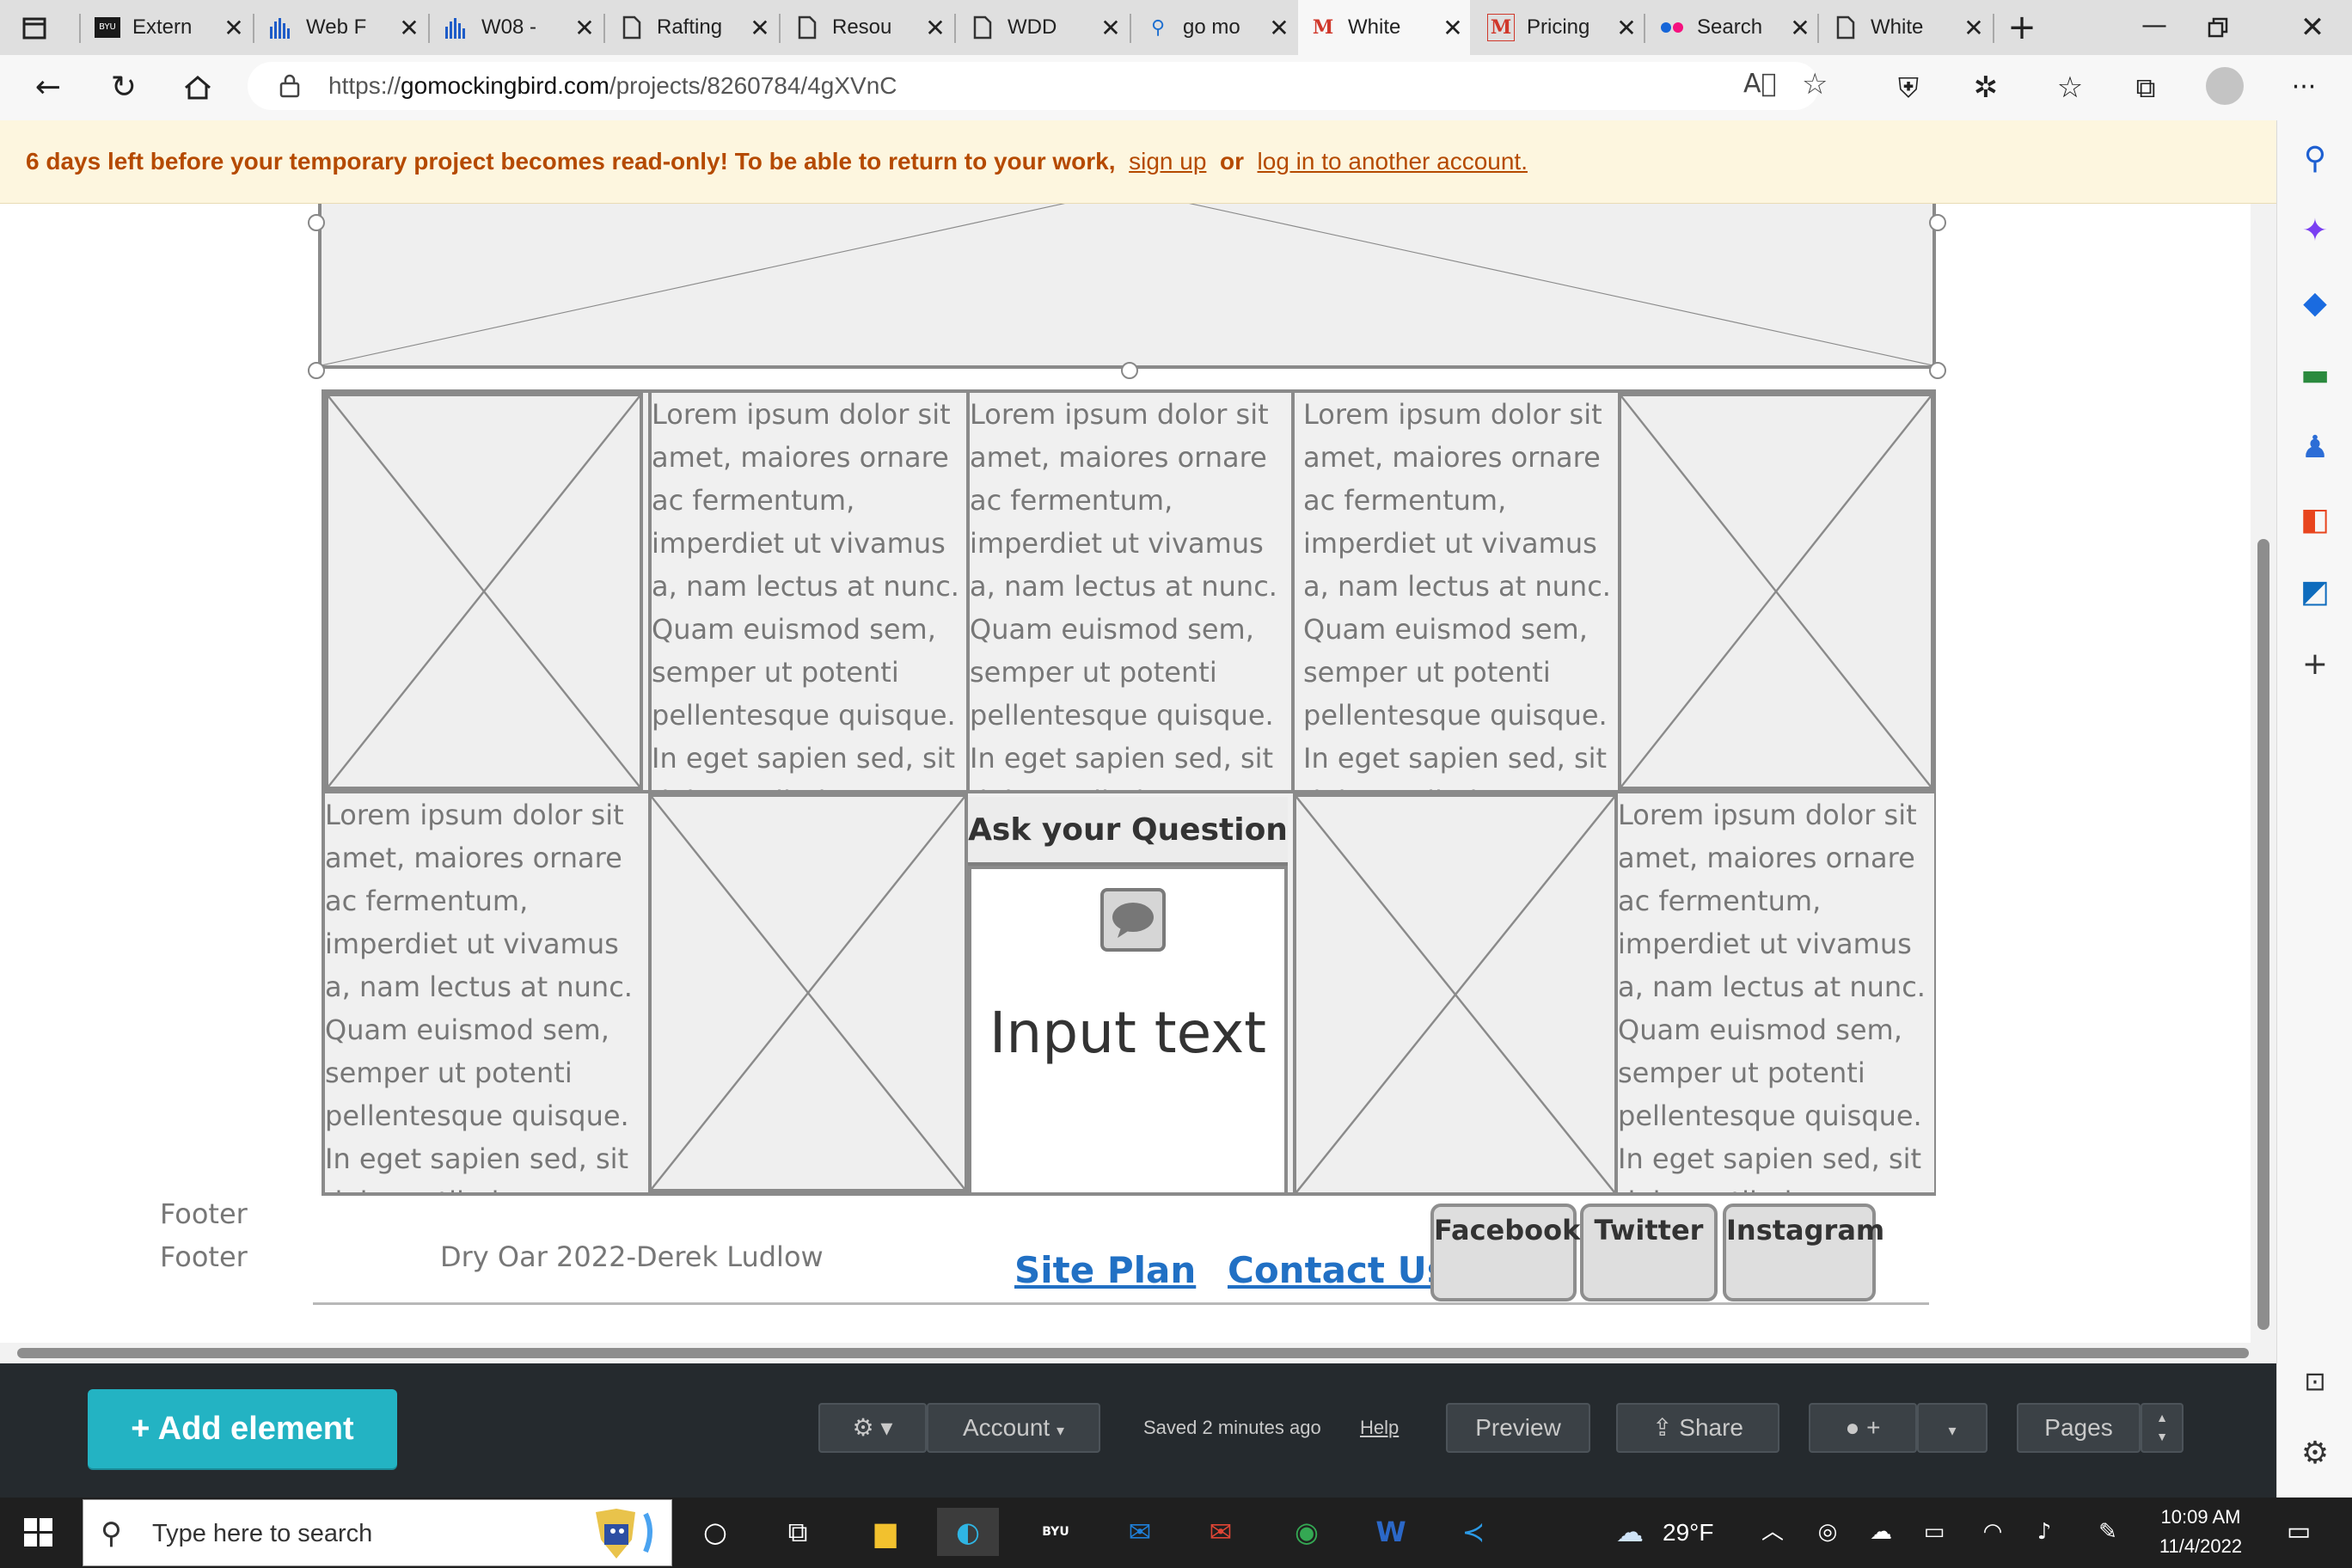 Image resolution: width=2352 pixels, height=1568 pixels. What do you see at coordinates (2044, 1532) in the screenshot?
I see `volume-icon: ♪` at bounding box center [2044, 1532].